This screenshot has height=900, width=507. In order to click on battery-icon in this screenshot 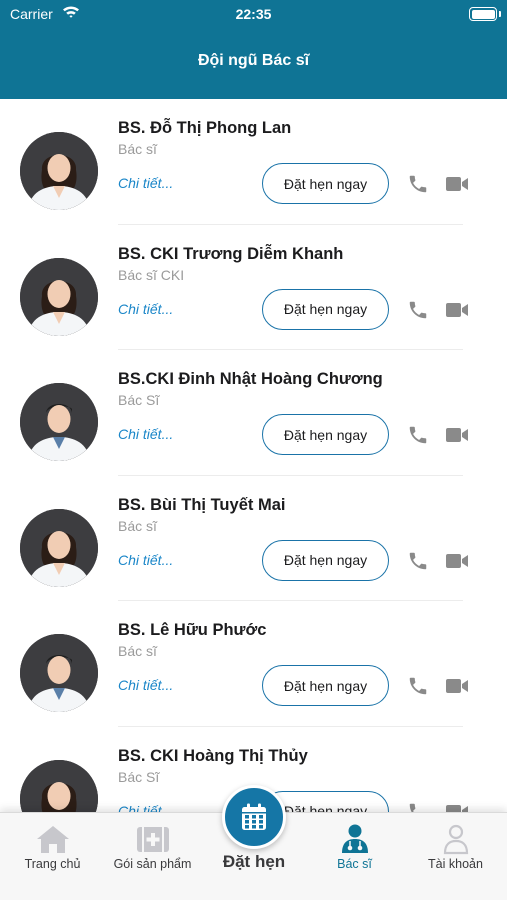, I will do `click(483, 14)`.